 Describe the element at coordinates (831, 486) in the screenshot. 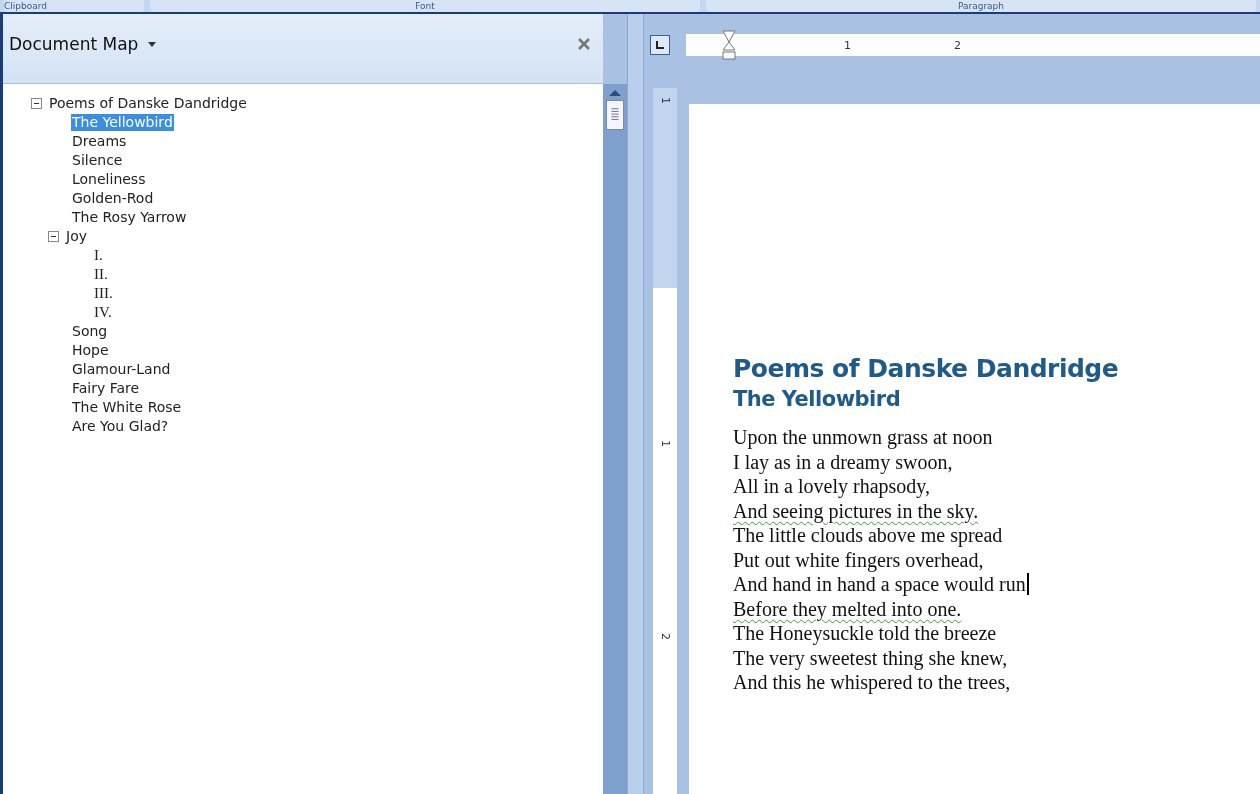

I see `poem-line: All in a lovely rhapsody,` at that location.